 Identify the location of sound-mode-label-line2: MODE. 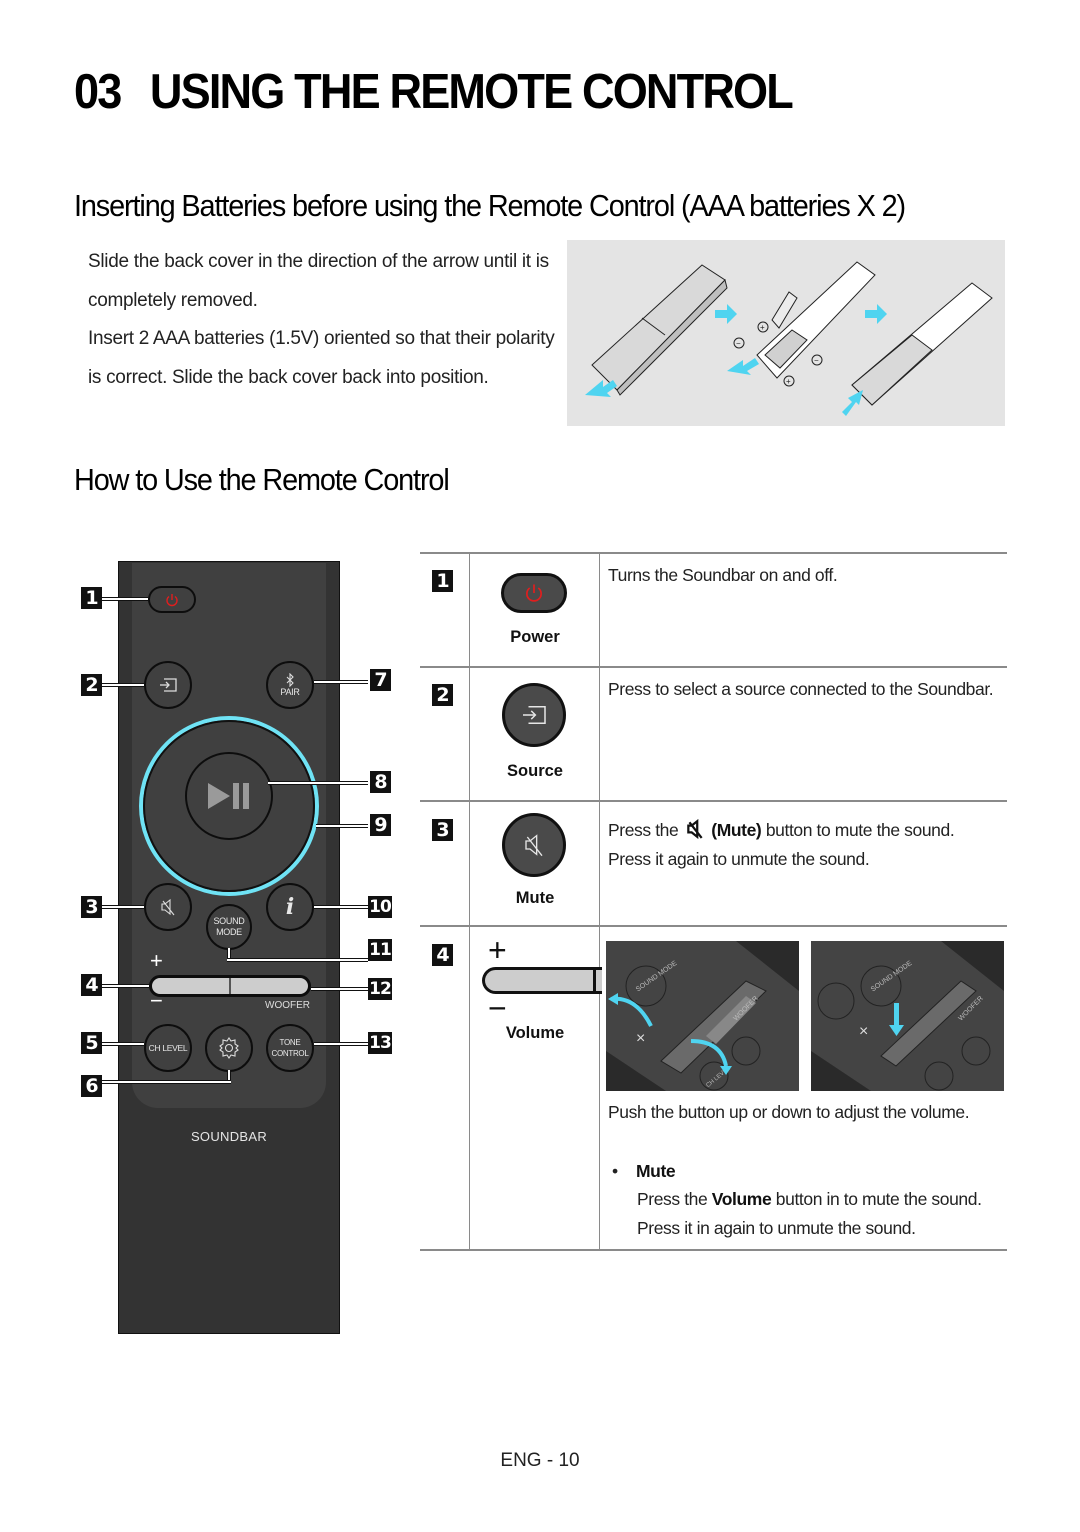
(229, 932).